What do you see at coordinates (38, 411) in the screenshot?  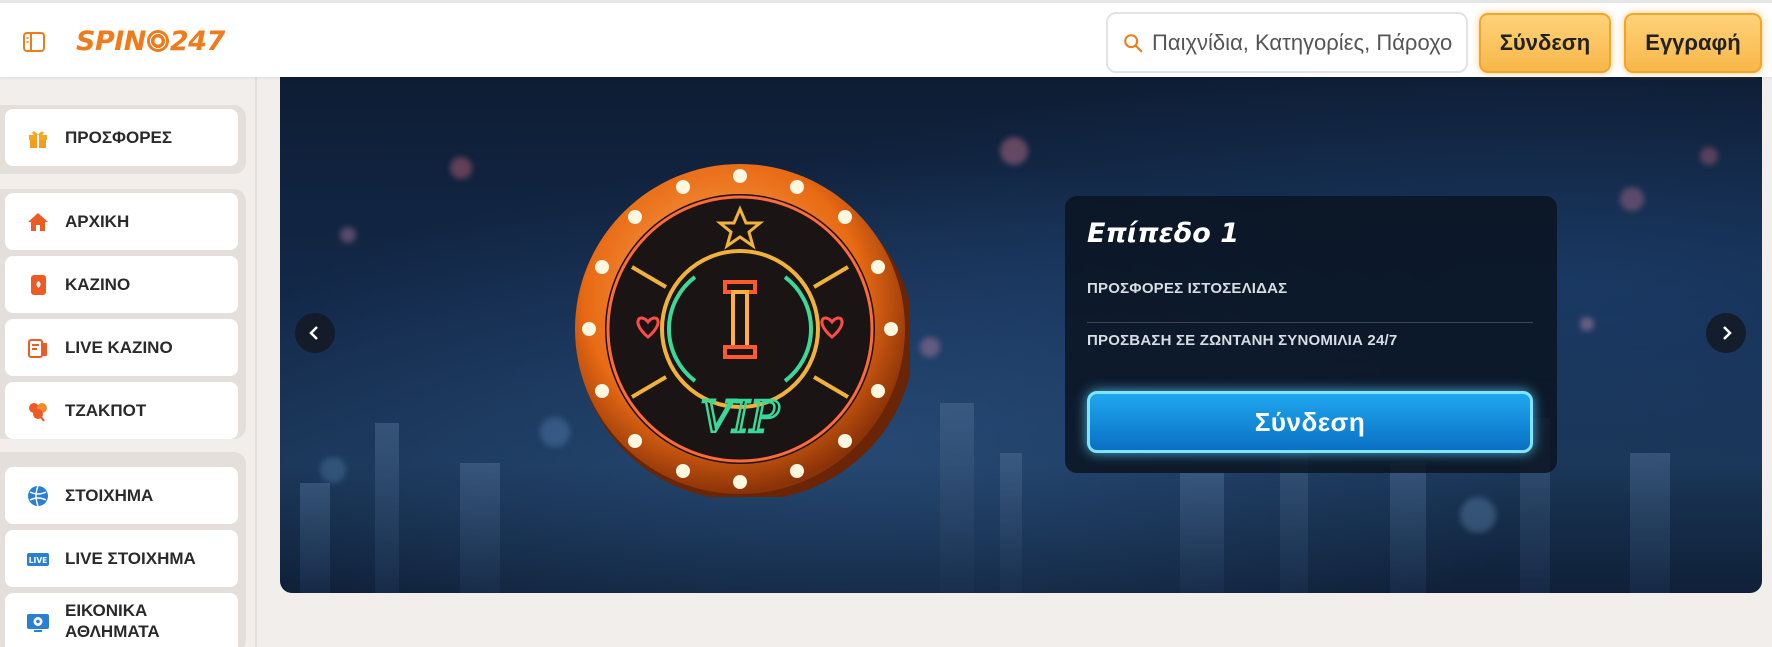 I see `clover-icon` at bounding box center [38, 411].